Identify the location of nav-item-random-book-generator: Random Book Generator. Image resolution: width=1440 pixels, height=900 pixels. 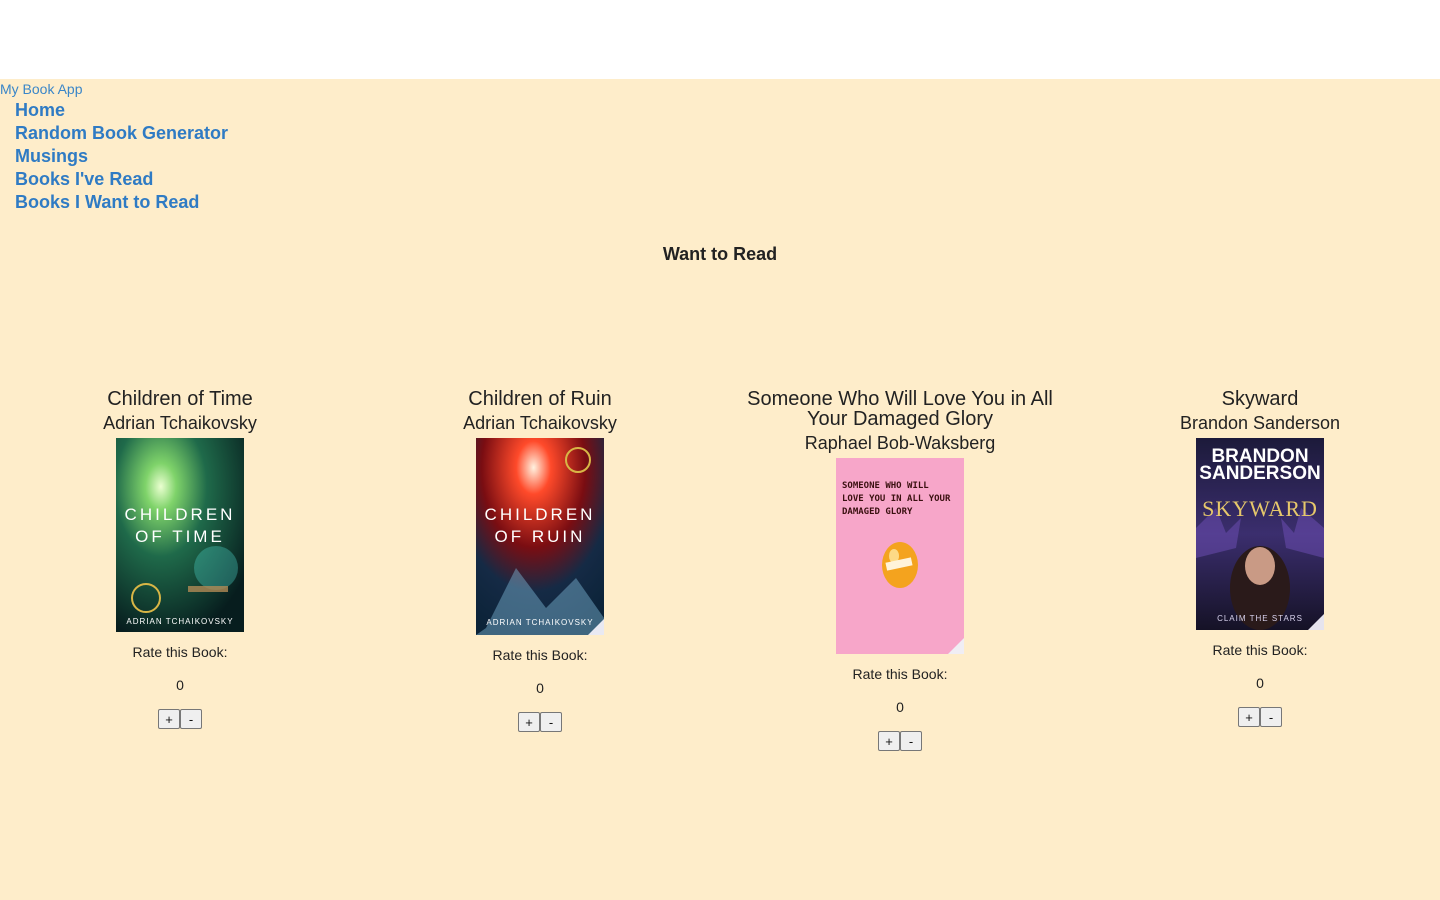
(121, 133).